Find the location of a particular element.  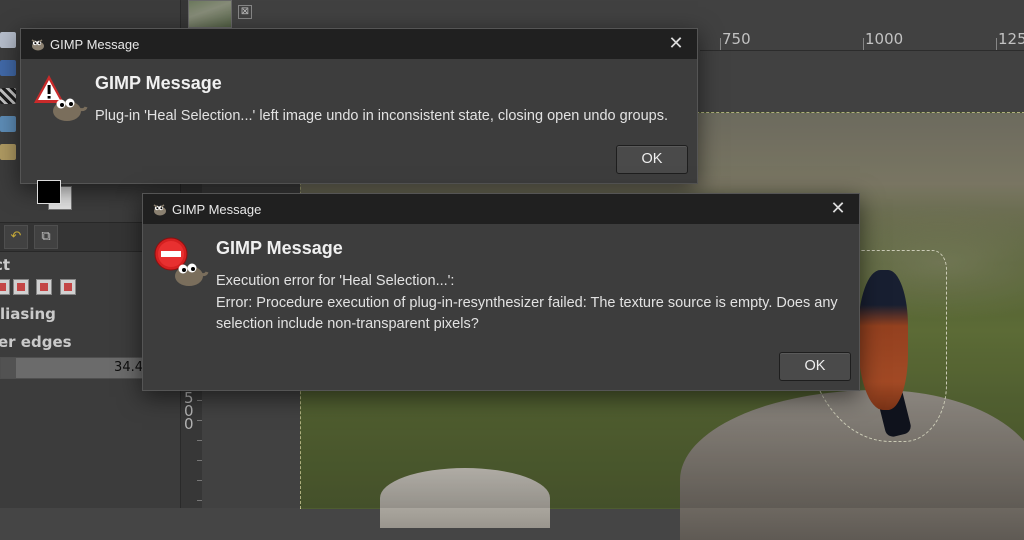

warning-icon is located at coordinates (61, 98).